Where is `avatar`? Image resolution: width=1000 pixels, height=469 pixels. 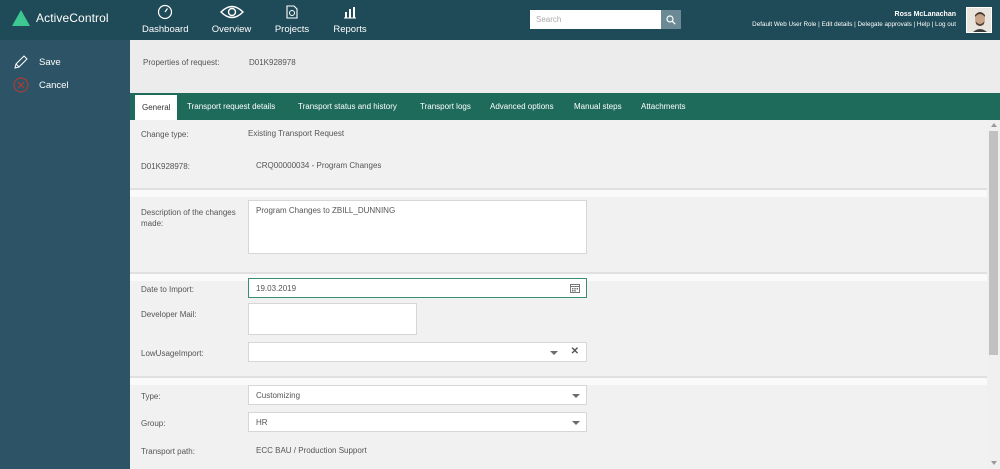
avatar is located at coordinates (979, 20).